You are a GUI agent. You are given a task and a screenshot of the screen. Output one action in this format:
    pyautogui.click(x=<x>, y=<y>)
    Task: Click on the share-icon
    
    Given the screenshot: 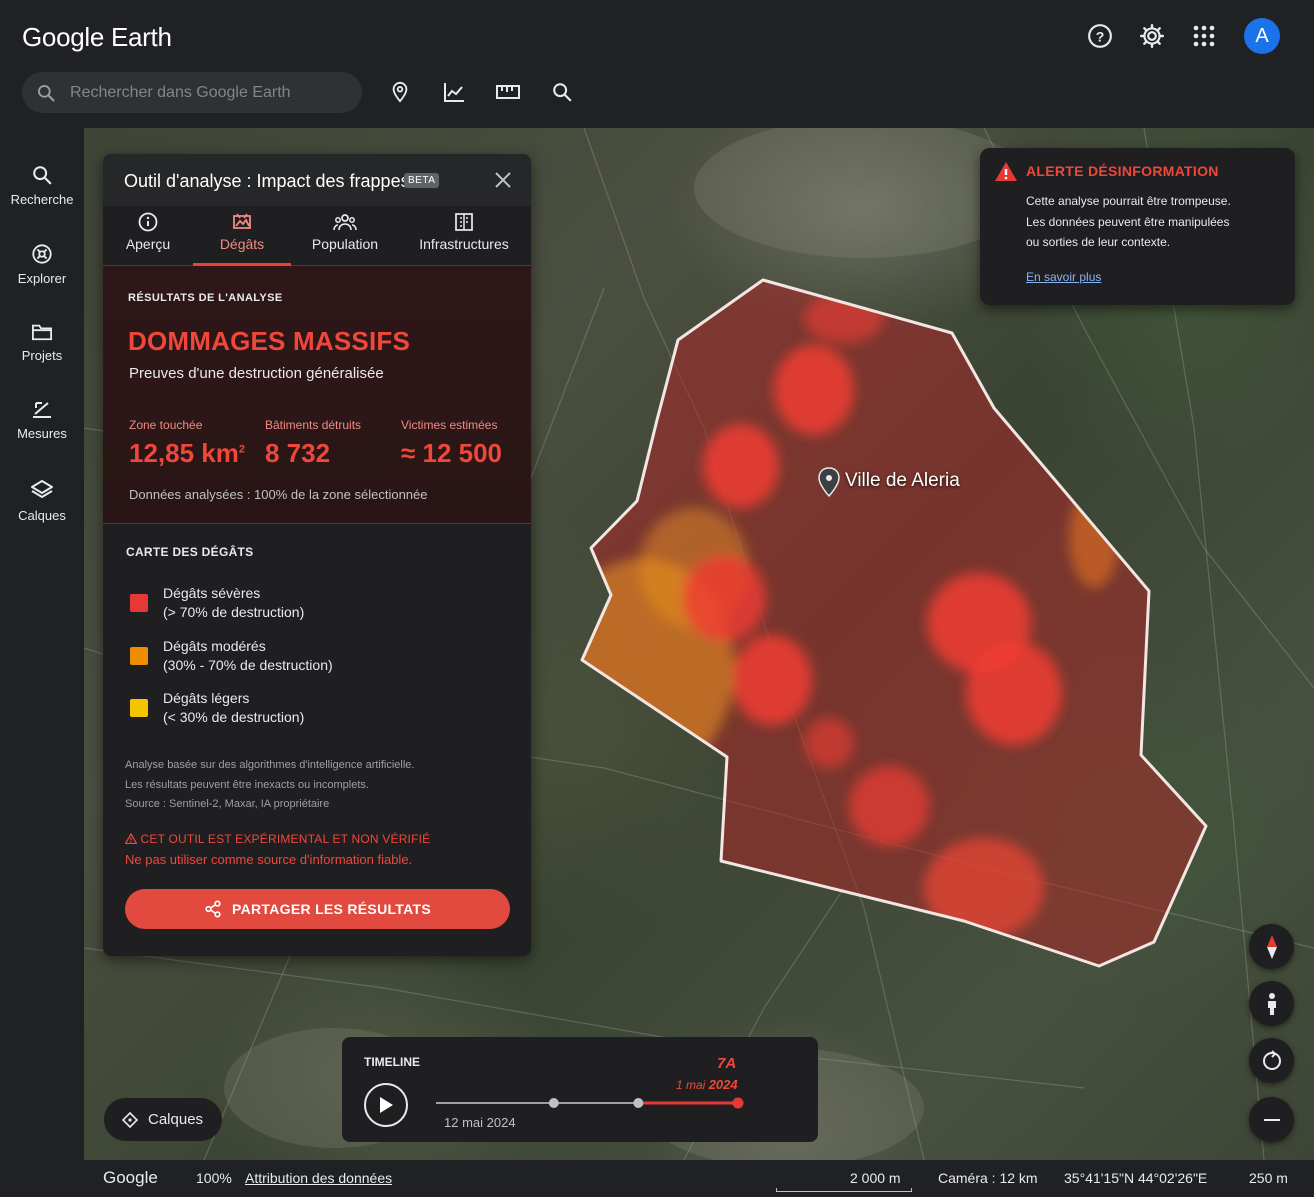 What is the action you would take?
    pyautogui.click(x=213, y=909)
    